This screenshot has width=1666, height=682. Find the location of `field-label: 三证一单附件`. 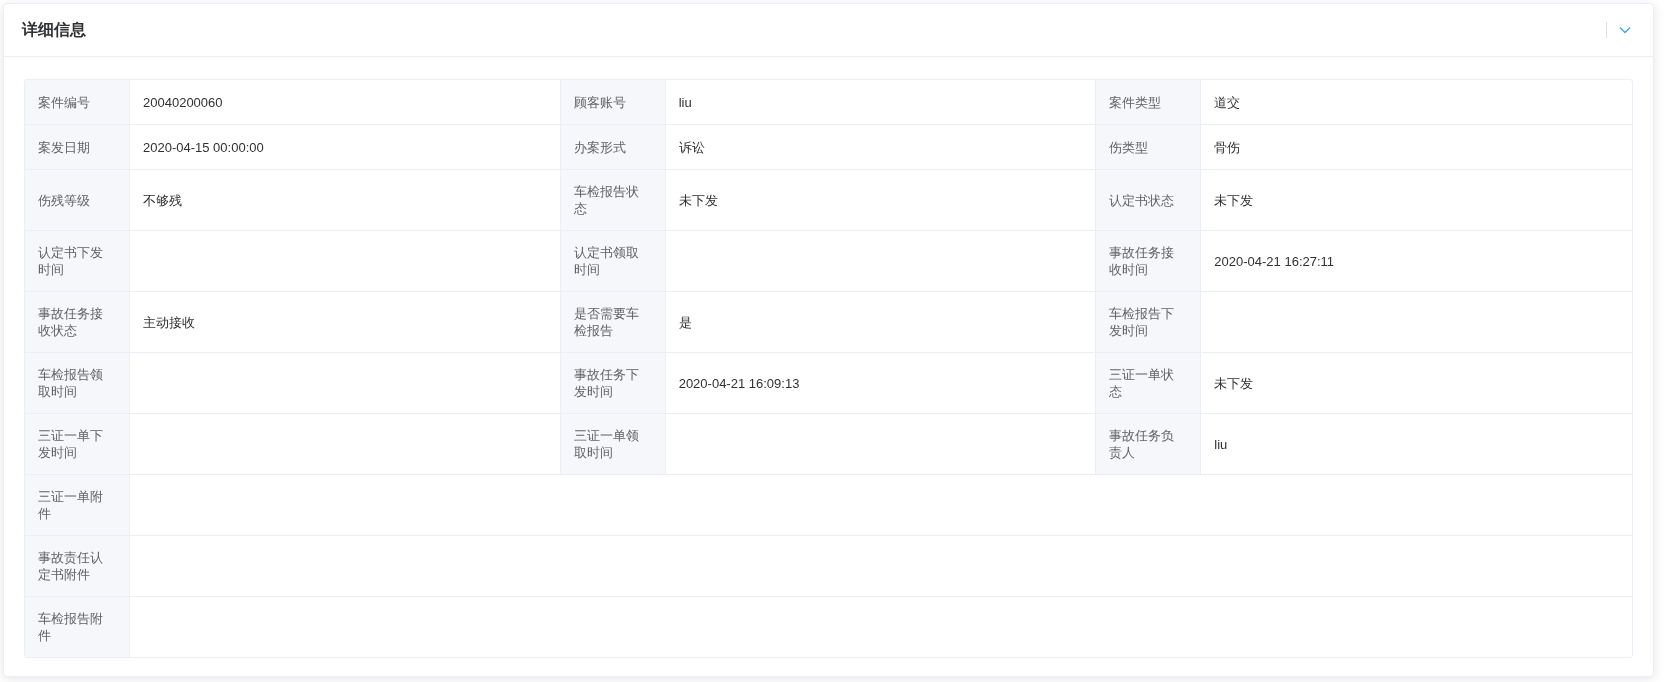

field-label: 三证一单附件 is located at coordinates (71, 505).